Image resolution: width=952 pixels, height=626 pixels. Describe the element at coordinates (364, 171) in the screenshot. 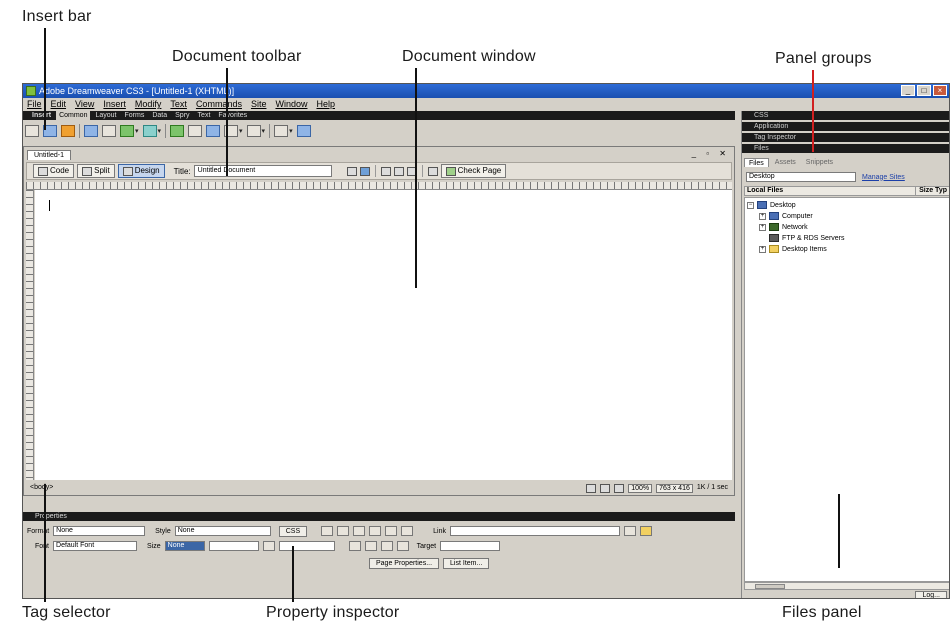

I see `preview-browser-icon` at that location.